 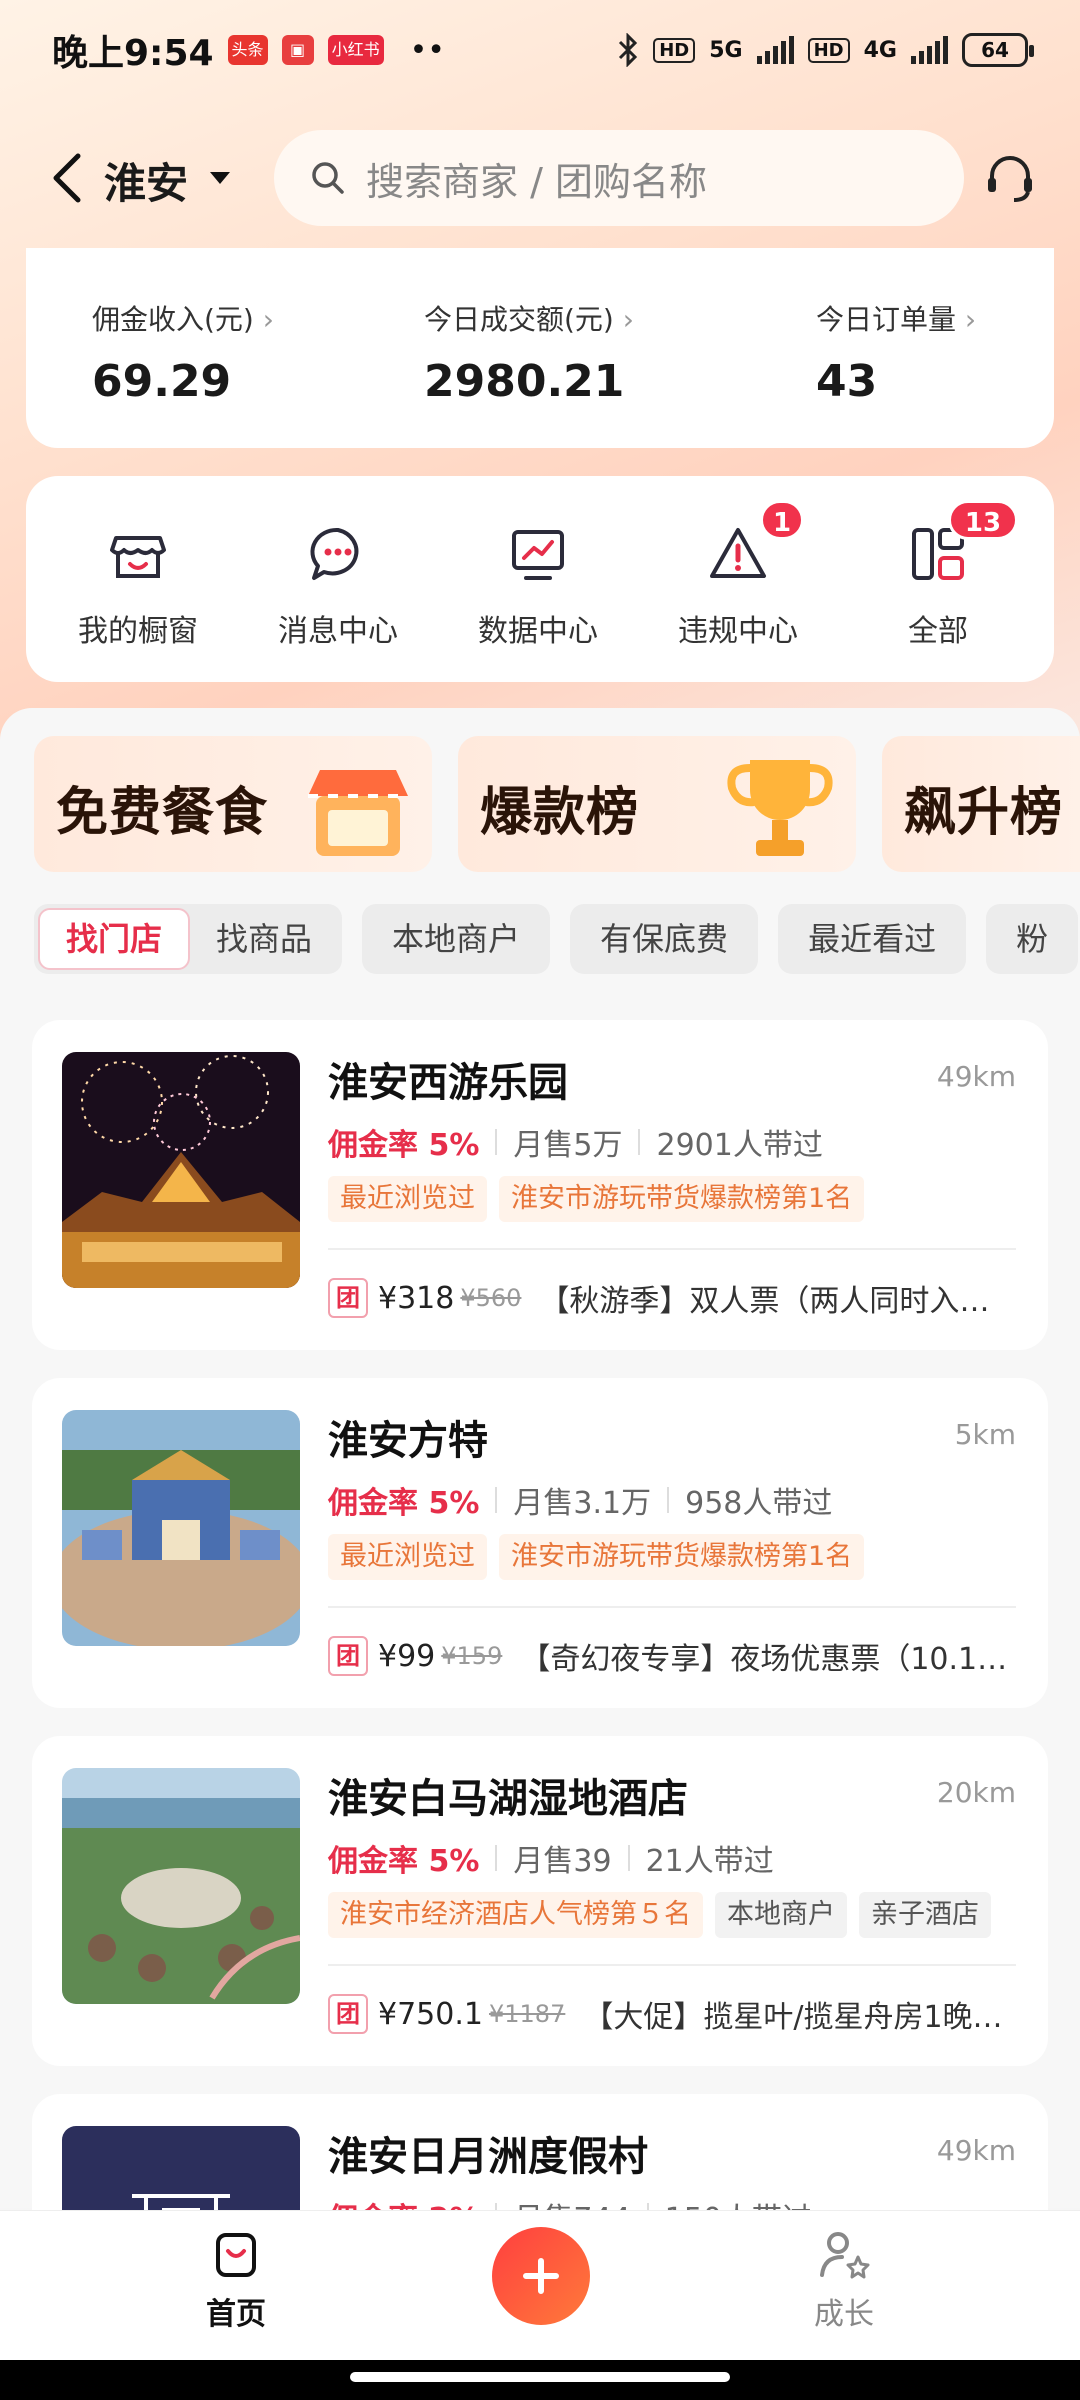 What do you see at coordinates (568, 1145) in the screenshot?
I see `monthly-sales: 月售5万` at bounding box center [568, 1145].